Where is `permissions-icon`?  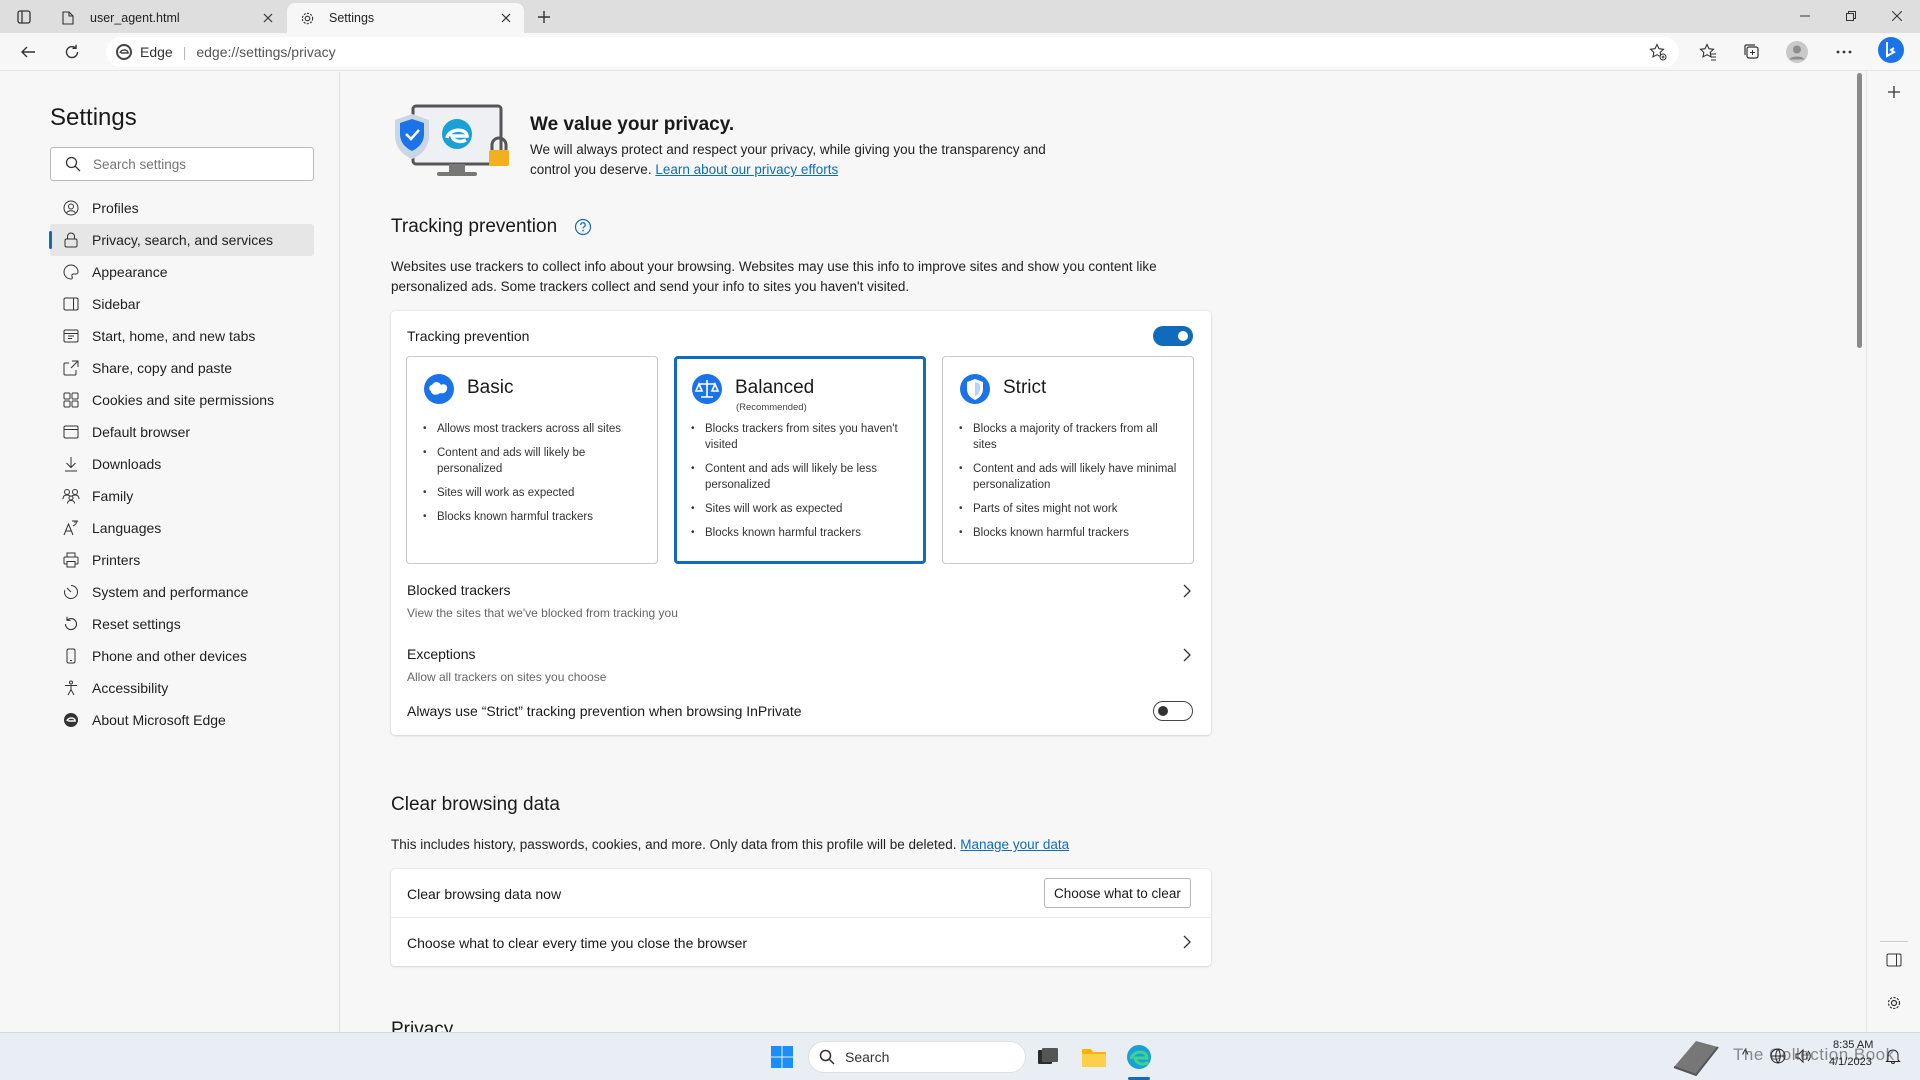 permissions-icon is located at coordinates (71, 400).